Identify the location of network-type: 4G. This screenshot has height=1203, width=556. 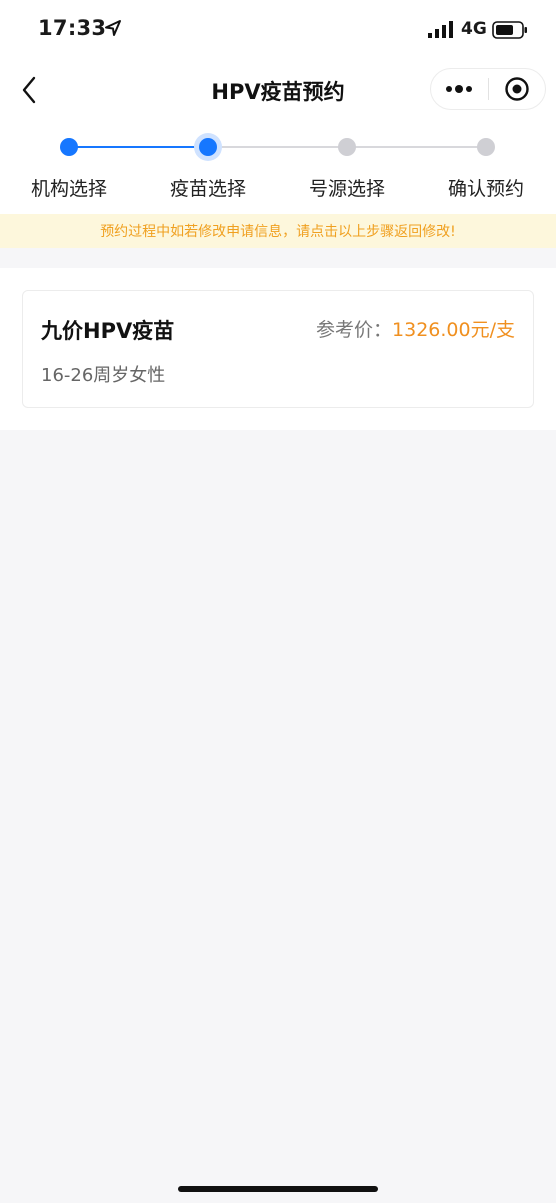
(474, 29).